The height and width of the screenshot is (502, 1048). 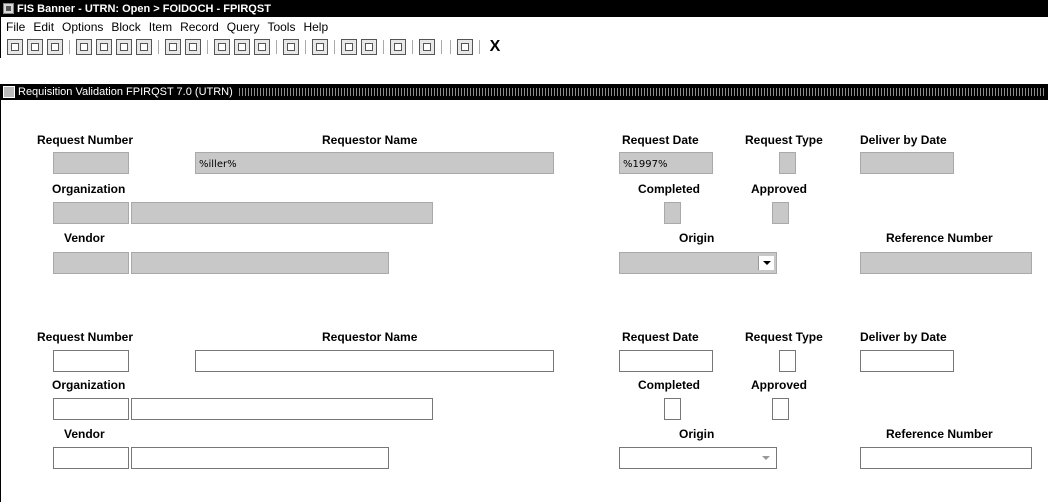 I want to click on previous-block-icon, so click(x=173, y=47).